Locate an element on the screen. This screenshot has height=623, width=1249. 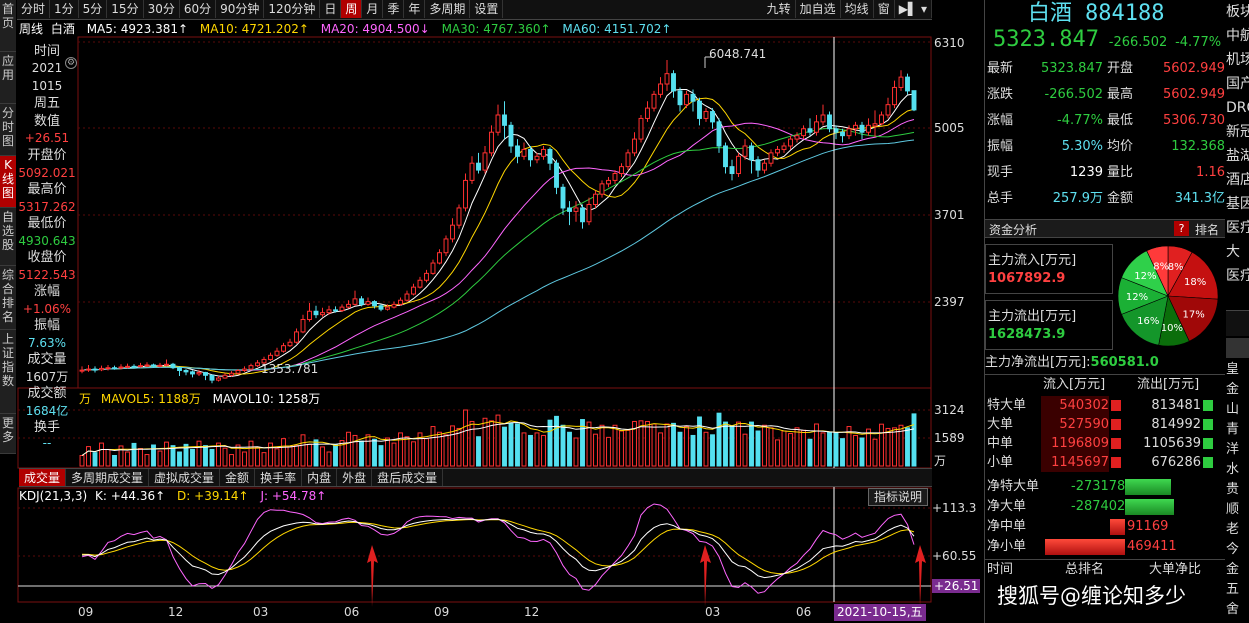
sector-item-4: DRG is located at coordinates (1237, 108).